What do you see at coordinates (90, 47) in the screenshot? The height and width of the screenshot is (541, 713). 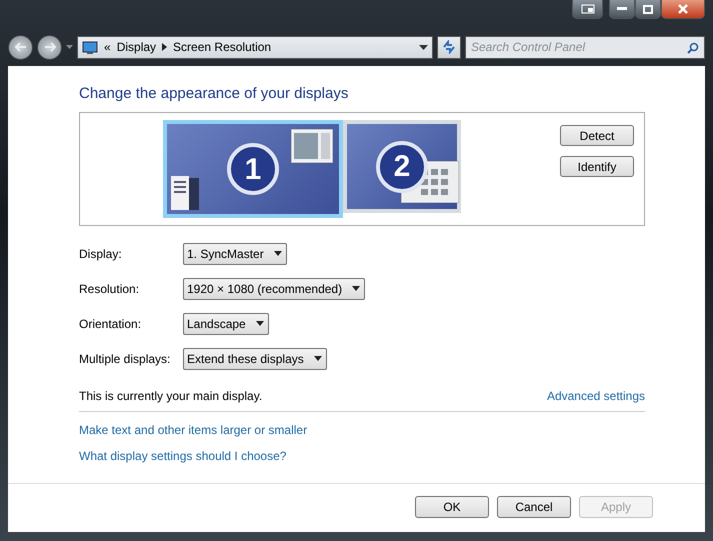 I see `display-icon` at bounding box center [90, 47].